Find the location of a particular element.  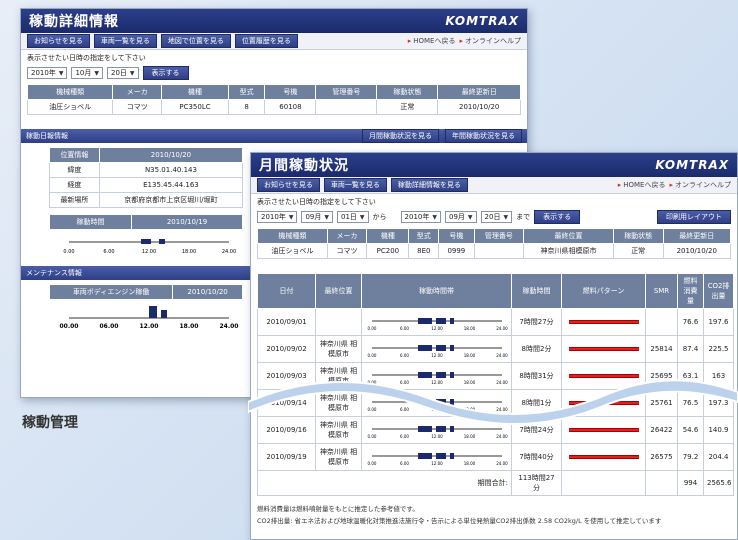

col-header: メーカ is located at coordinates (347, 236).